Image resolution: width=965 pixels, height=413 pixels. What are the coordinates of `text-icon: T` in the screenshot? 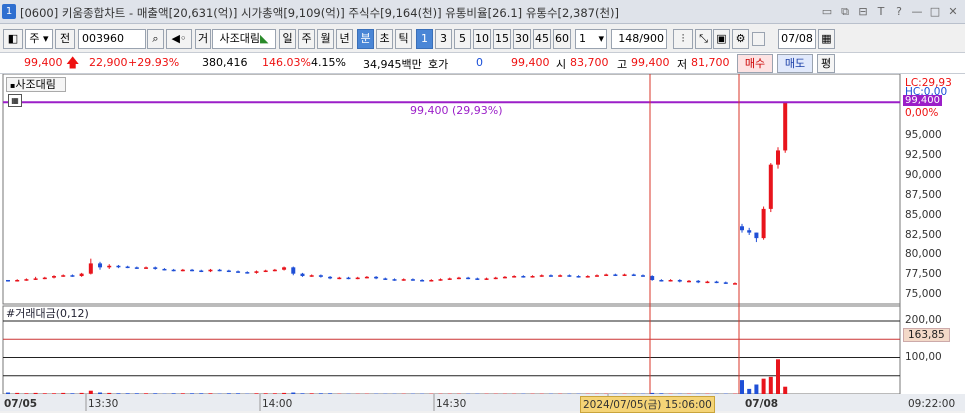 It's located at (881, 12).